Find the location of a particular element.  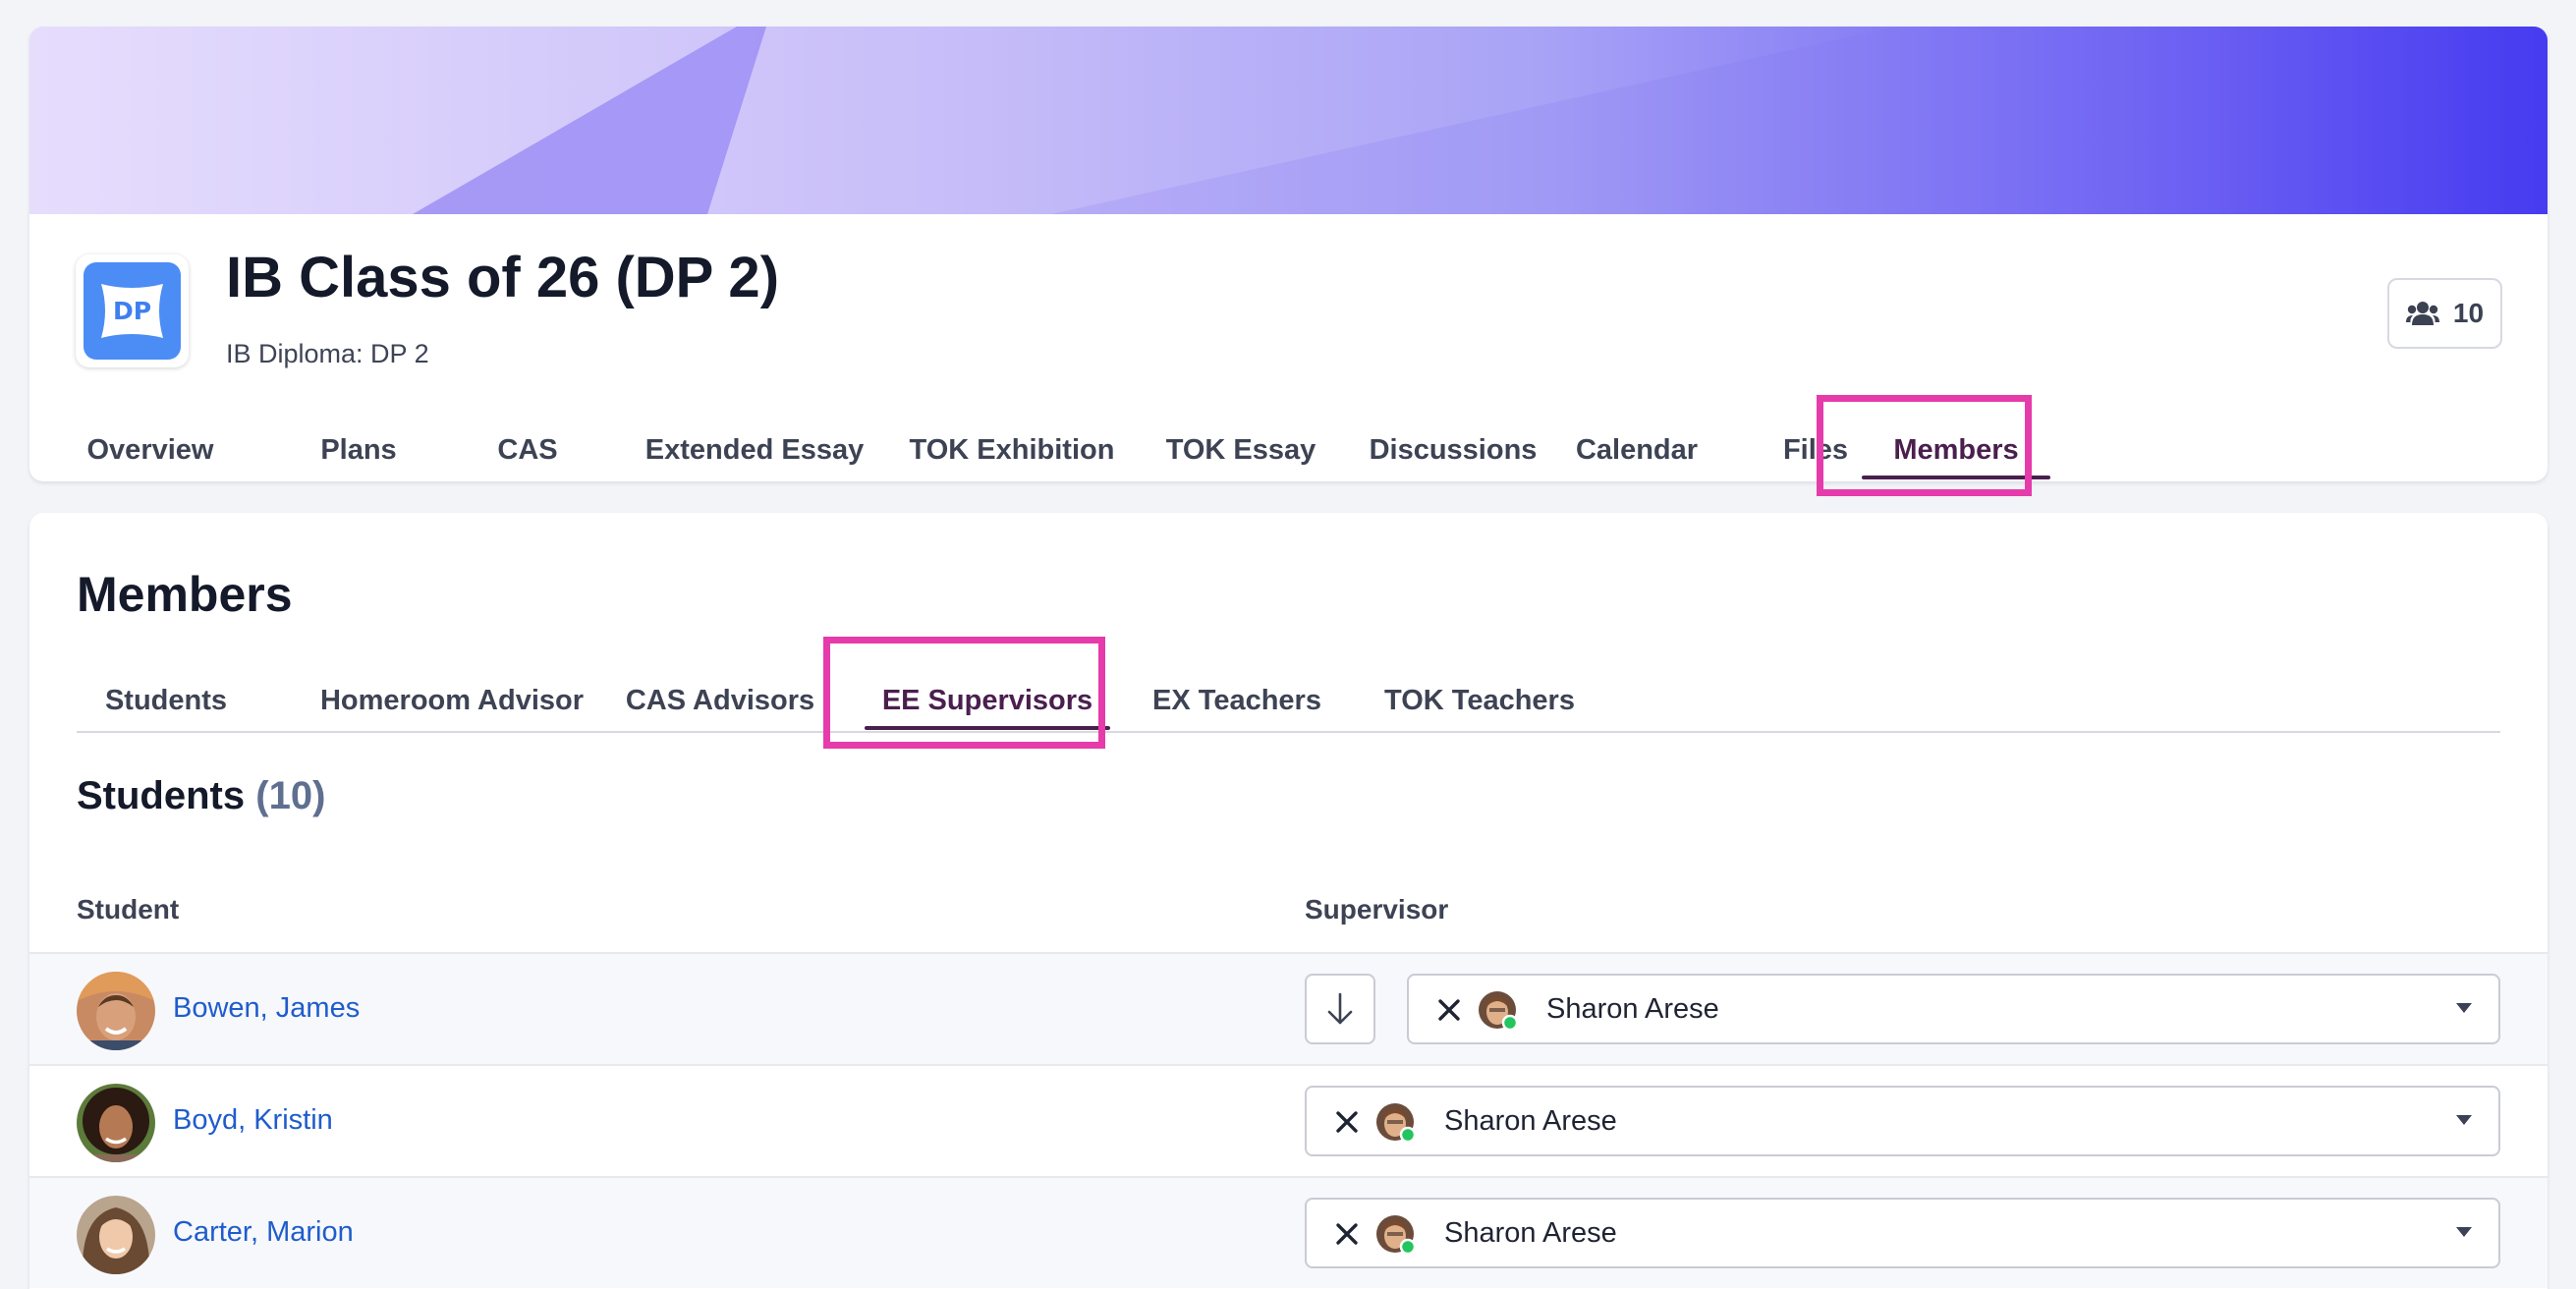

page-subtitle: IB Diploma: DP 2 is located at coordinates (327, 353).